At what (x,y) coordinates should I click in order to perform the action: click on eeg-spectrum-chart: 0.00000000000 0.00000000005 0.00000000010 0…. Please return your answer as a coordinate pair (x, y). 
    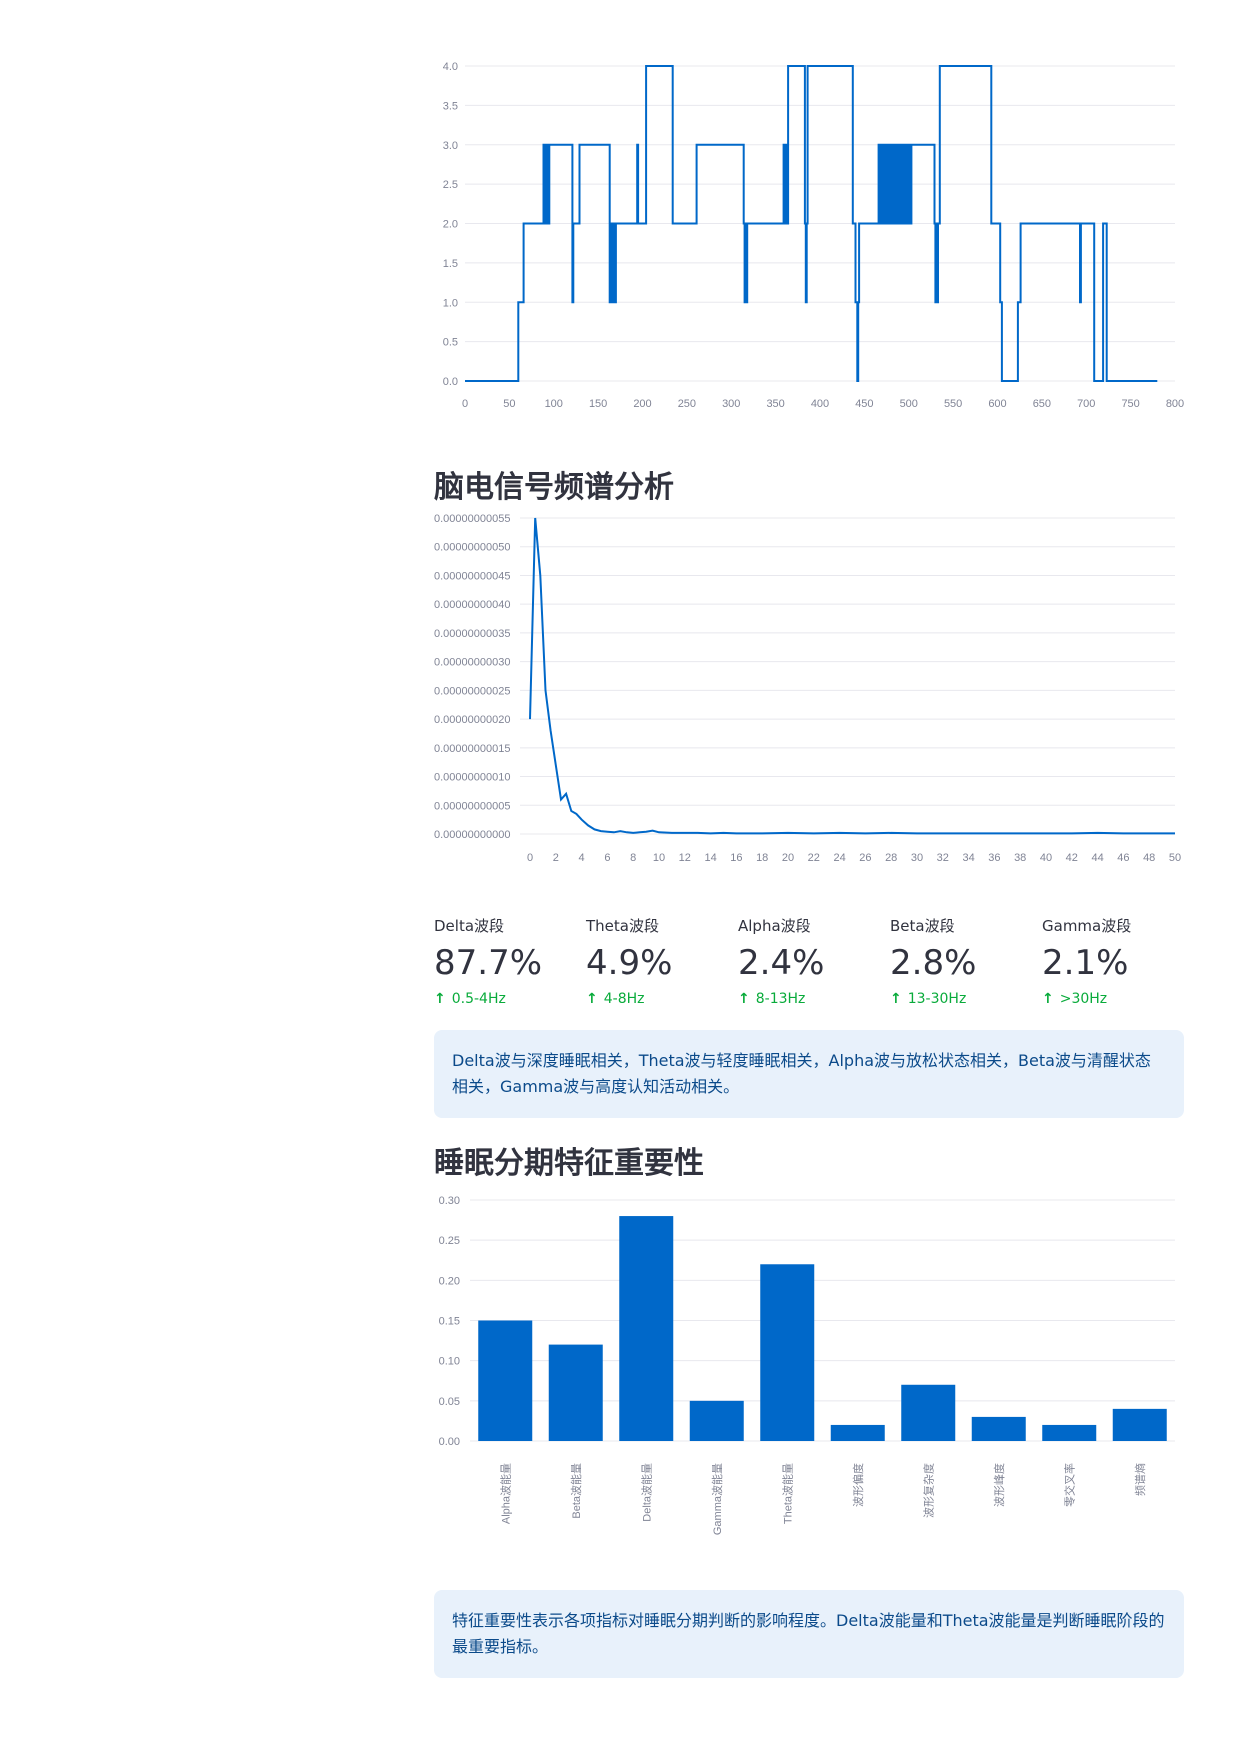
    Looking at the image, I should click on (807, 688).